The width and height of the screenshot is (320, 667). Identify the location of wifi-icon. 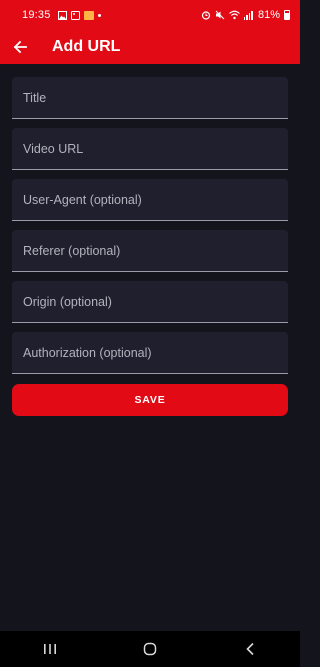
(234, 15).